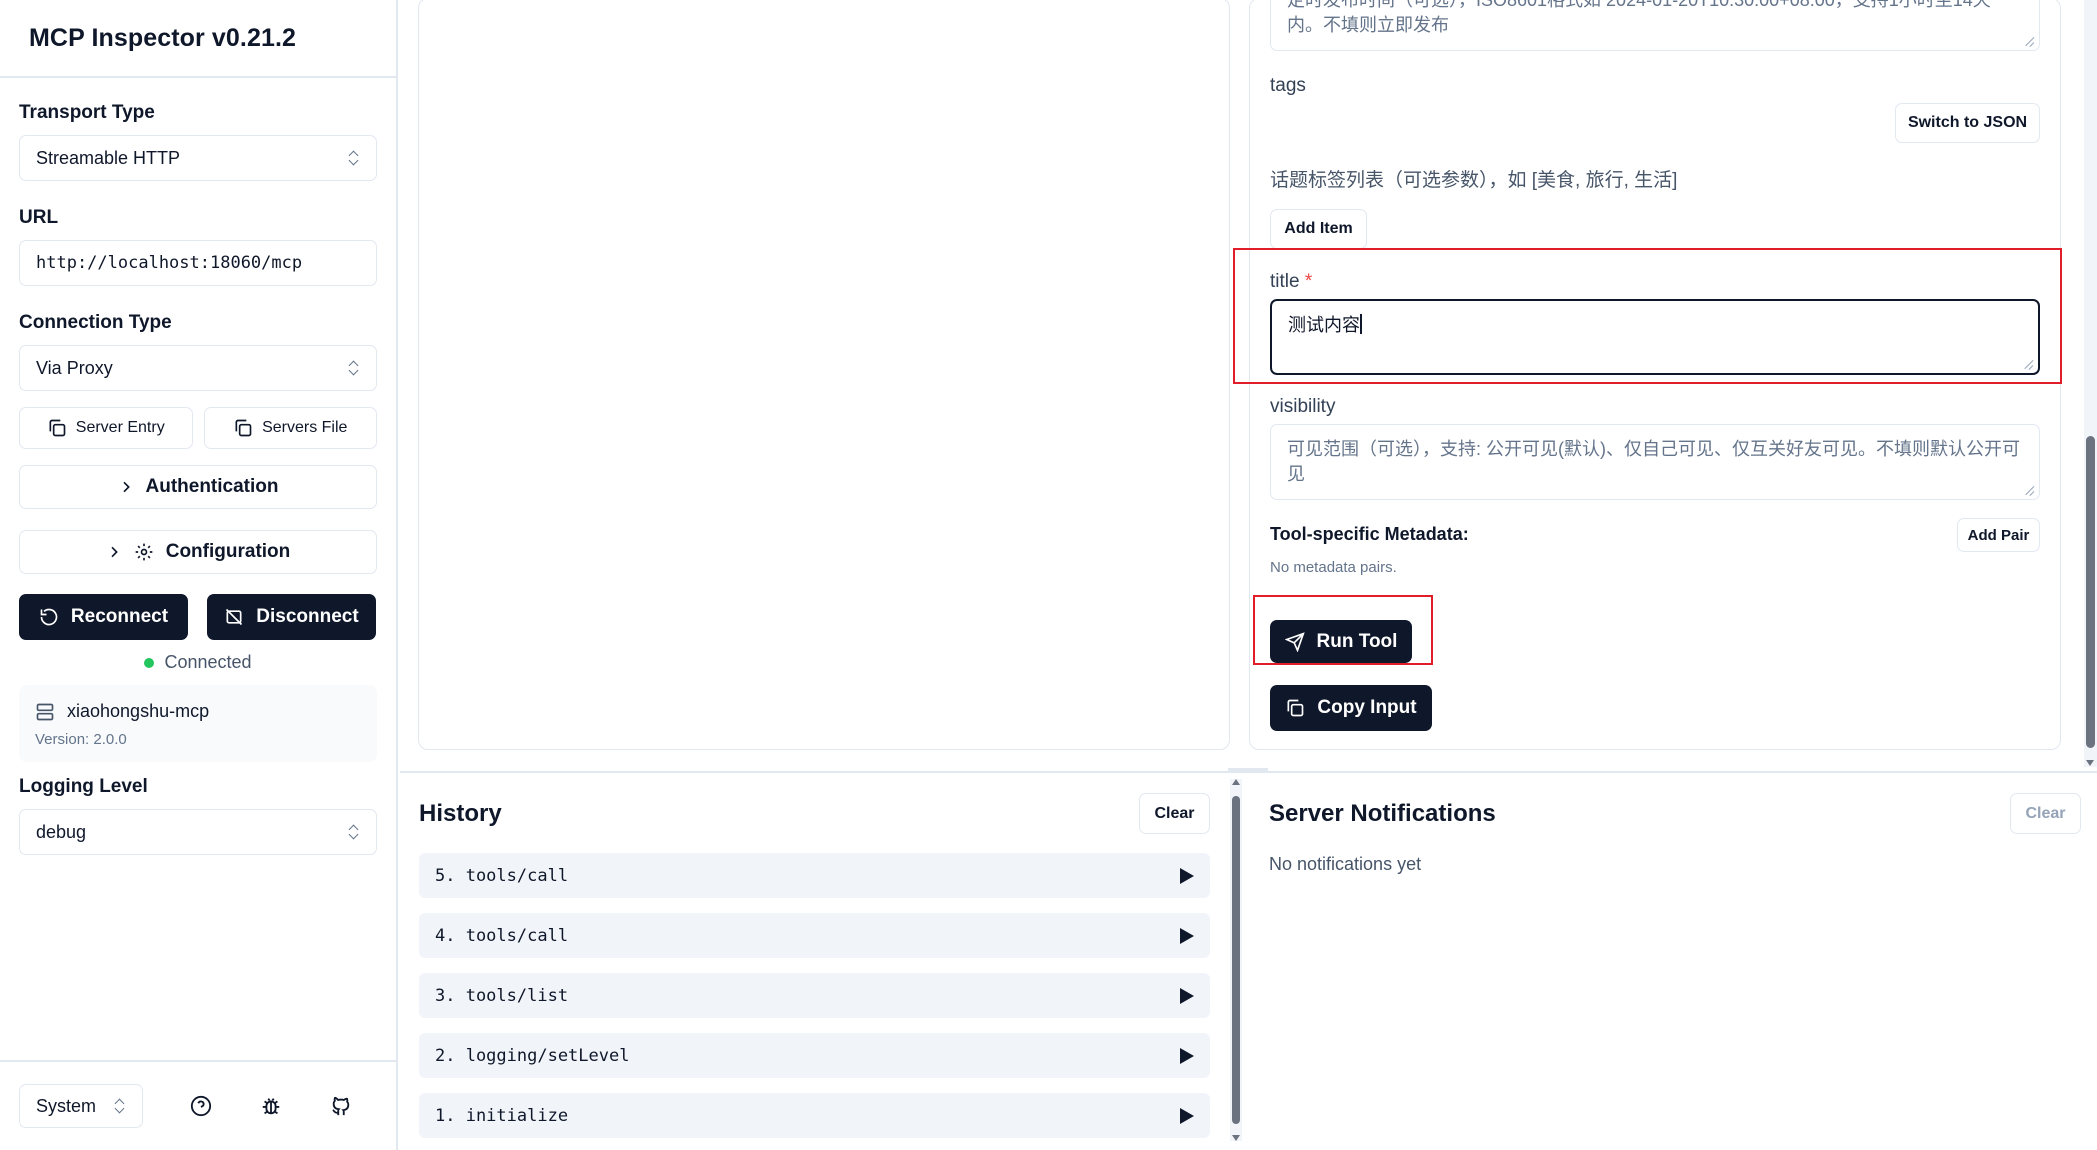  I want to click on switch-to-json-label: Switch to JSON, so click(1967, 122).